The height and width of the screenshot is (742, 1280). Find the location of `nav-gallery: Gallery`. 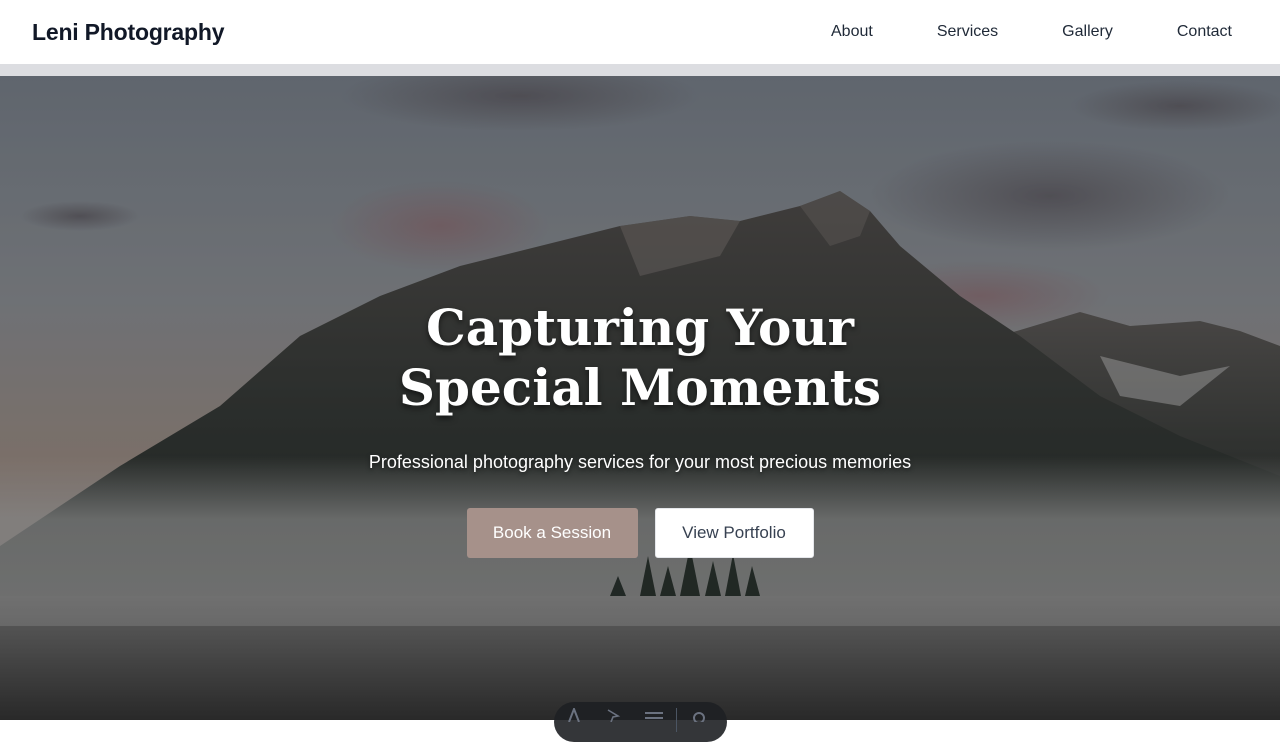

nav-gallery: Gallery is located at coordinates (1087, 32).